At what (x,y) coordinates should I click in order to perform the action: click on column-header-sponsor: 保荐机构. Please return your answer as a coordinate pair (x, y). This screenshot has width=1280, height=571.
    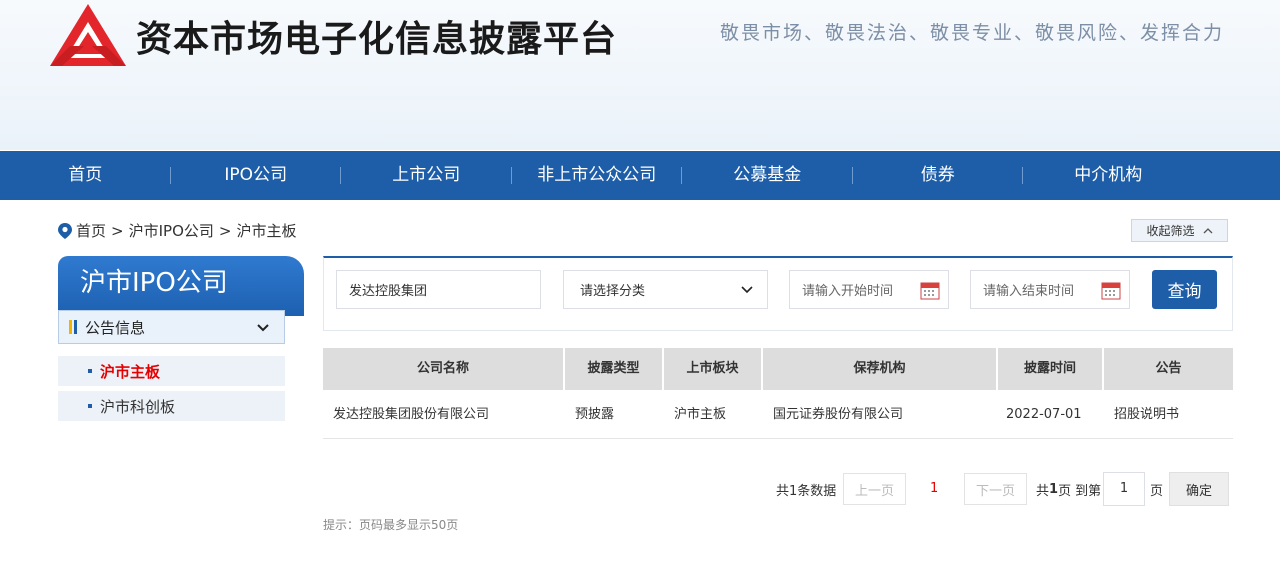
    Looking at the image, I should click on (880, 369).